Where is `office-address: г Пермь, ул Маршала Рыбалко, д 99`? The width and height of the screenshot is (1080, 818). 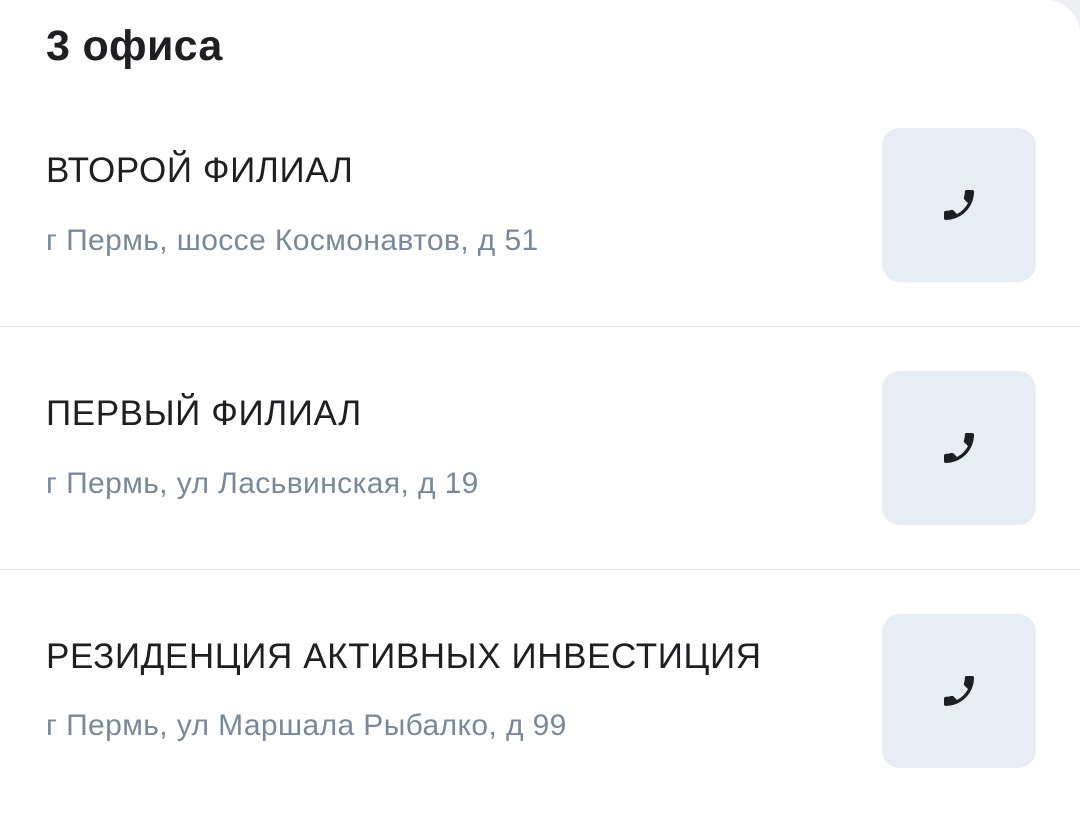 office-address: г Пермь, ул Маршала Рыбалко, д 99 is located at coordinates (306, 725).